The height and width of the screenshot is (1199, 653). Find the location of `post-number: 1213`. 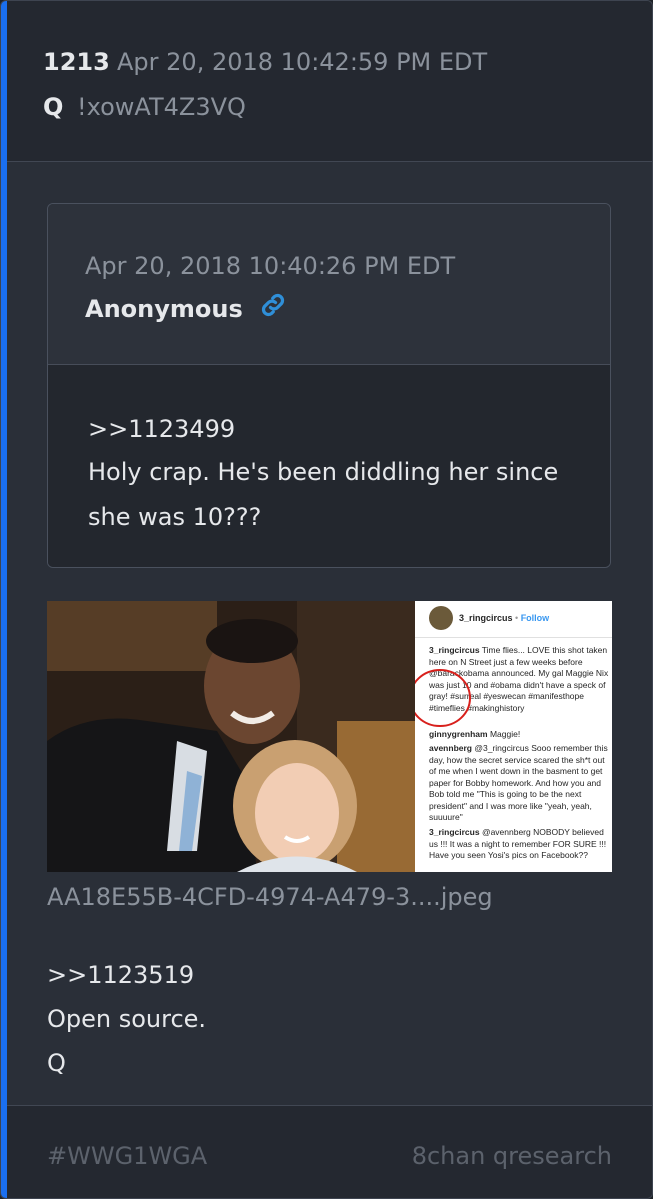

post-number: 1213 is located at coordinates (76, 62).